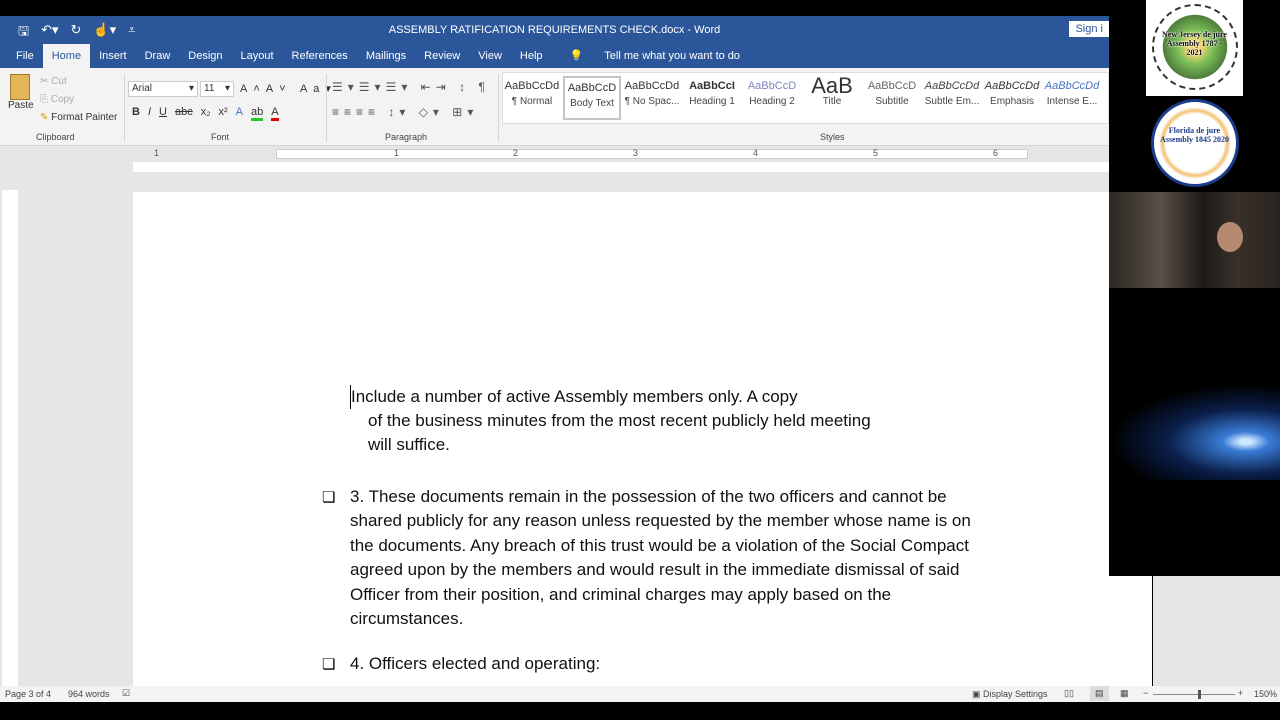  I want to click on tab-references: References, so click(320, 56).